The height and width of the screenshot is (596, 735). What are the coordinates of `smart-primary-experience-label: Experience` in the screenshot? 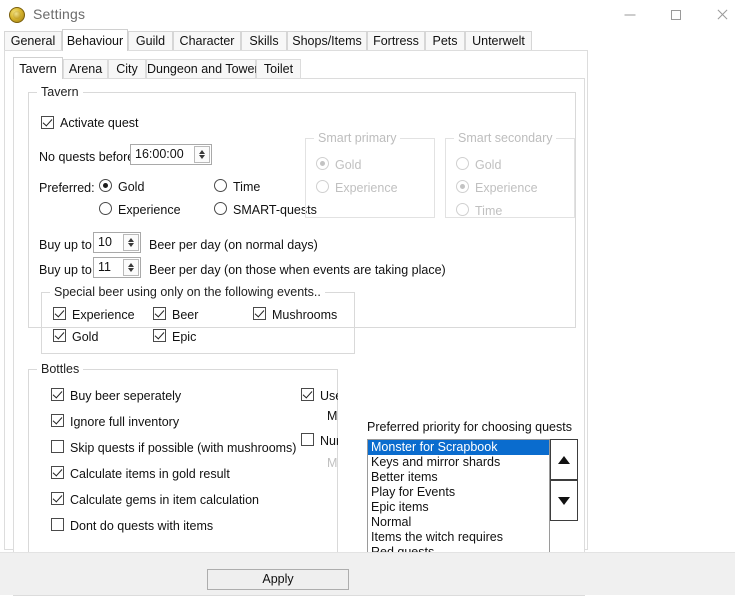 It's located at (366, 188).